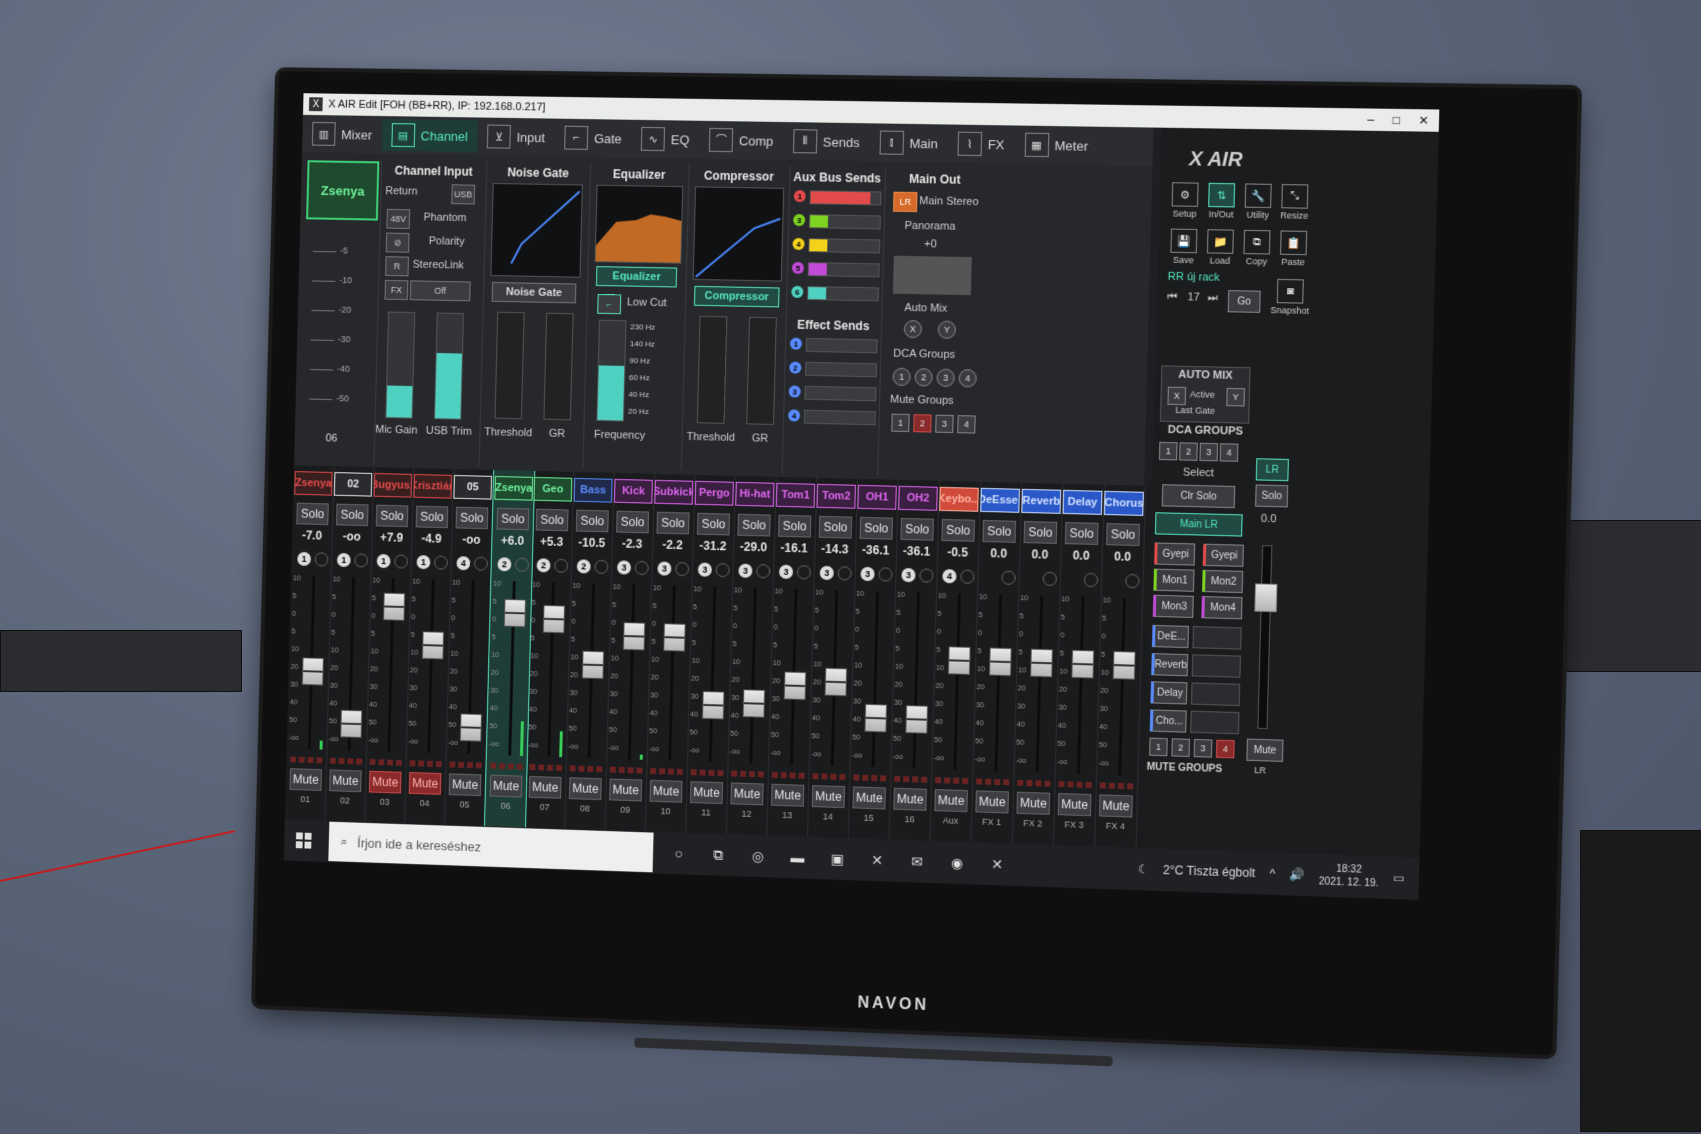 The image size is (1701, 1134). What do you see at coordinates (534, 292) in the screenshot?
I see `noise-gate-button: Noise Gate` at bounding box center [534, 292].